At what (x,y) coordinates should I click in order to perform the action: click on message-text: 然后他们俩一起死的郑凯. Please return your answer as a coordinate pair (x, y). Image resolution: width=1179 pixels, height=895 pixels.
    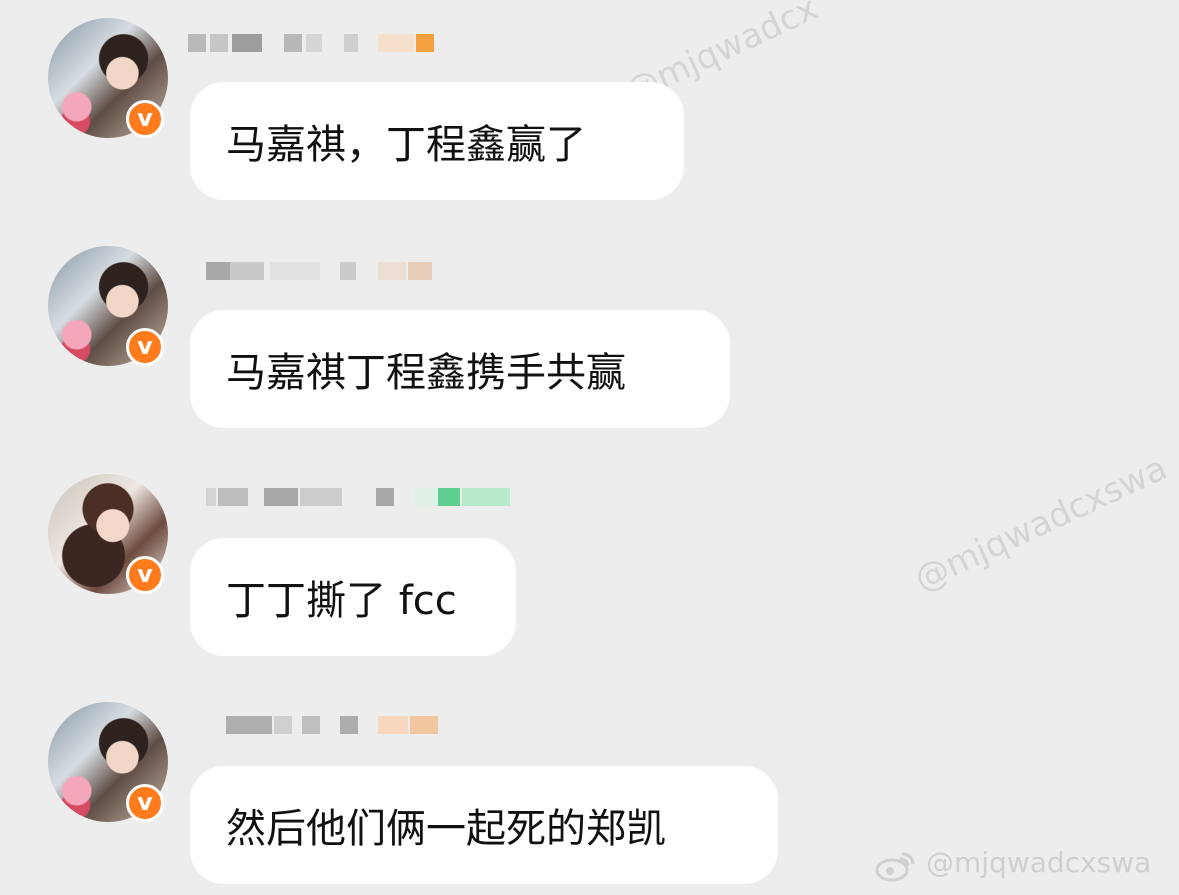
    Looking at the image, I should click on (446, 829).